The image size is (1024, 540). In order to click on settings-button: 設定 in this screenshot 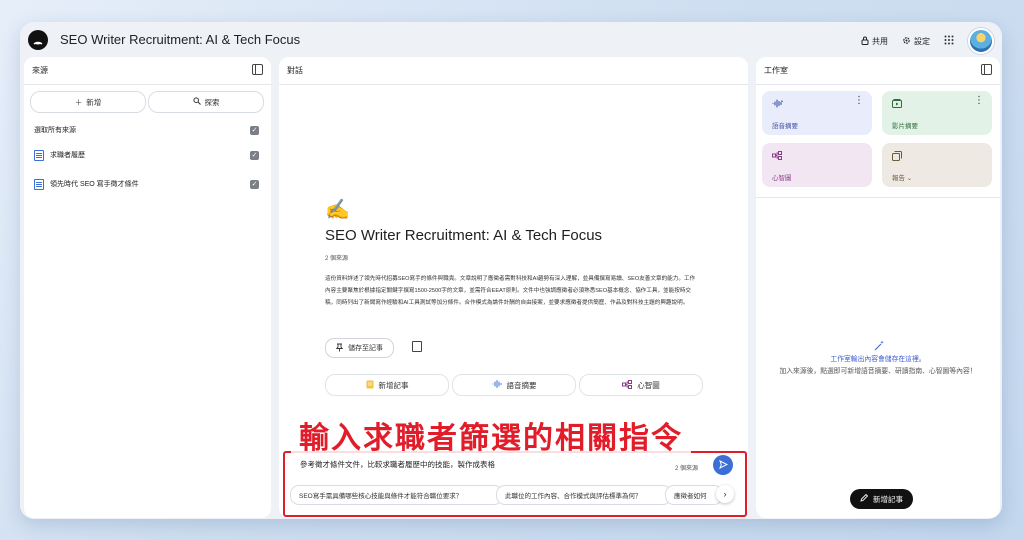, I will do `click(916, 41)`.